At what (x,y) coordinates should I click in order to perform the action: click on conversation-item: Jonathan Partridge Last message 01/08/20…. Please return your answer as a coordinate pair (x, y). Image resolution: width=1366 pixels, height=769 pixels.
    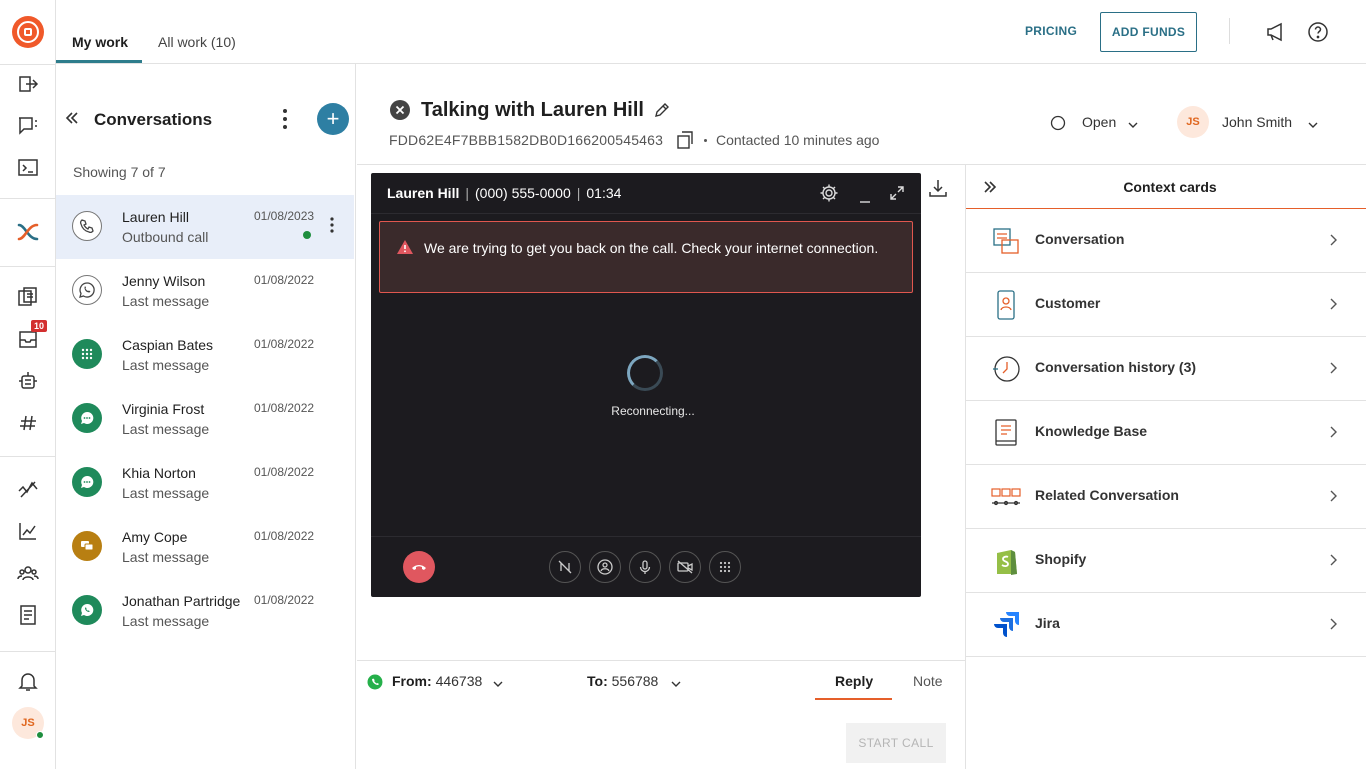
    Looking at the image, I should click on (205, 611).